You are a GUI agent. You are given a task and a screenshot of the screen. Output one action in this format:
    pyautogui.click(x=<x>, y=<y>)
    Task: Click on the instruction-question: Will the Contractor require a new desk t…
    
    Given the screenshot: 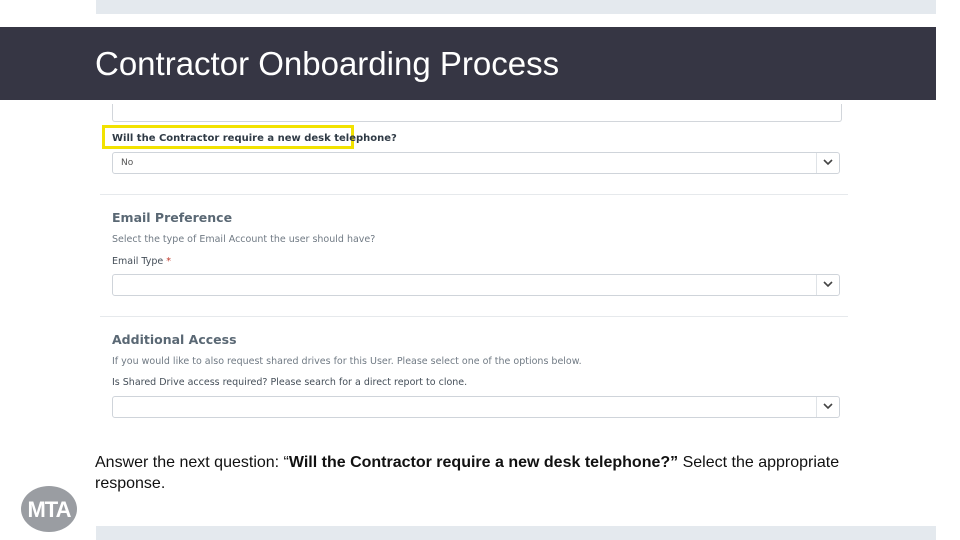 What is the action you would take?
    pyautogui.click(x=483, y=462)
    